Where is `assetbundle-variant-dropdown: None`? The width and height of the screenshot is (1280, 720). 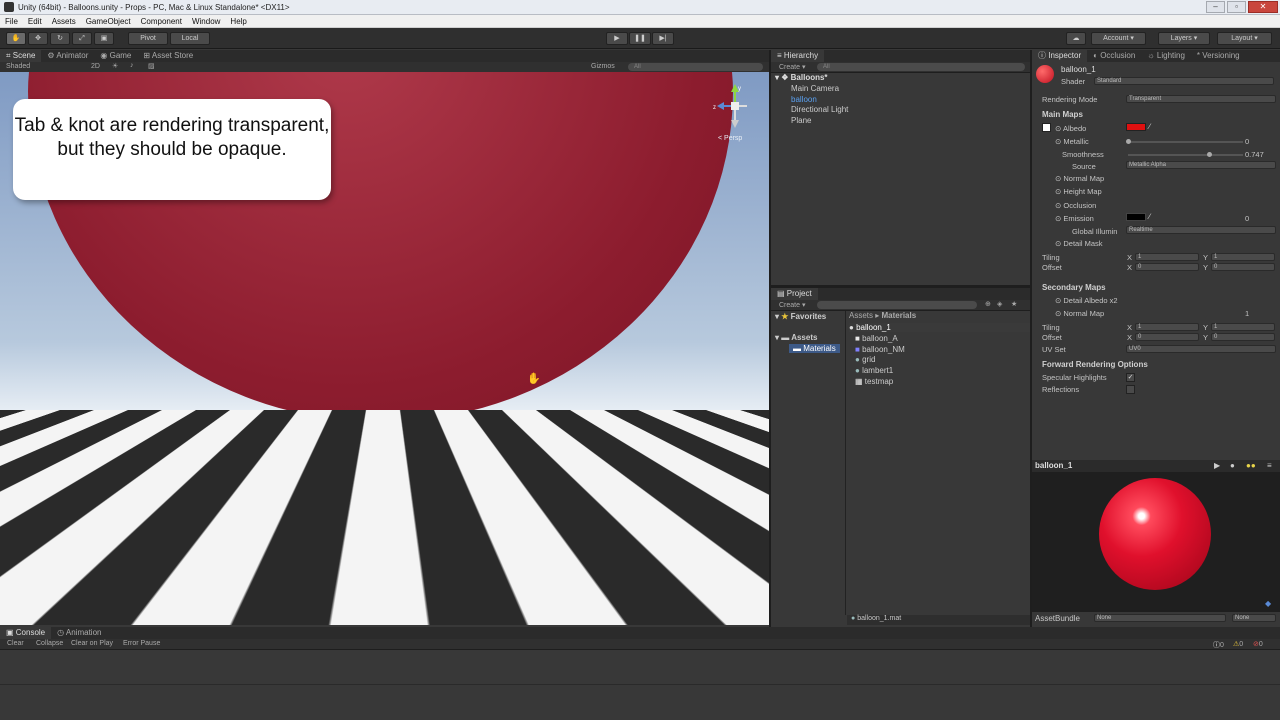 assetbundle-variant-dropdown: None is located at coordinates (1254, 618).